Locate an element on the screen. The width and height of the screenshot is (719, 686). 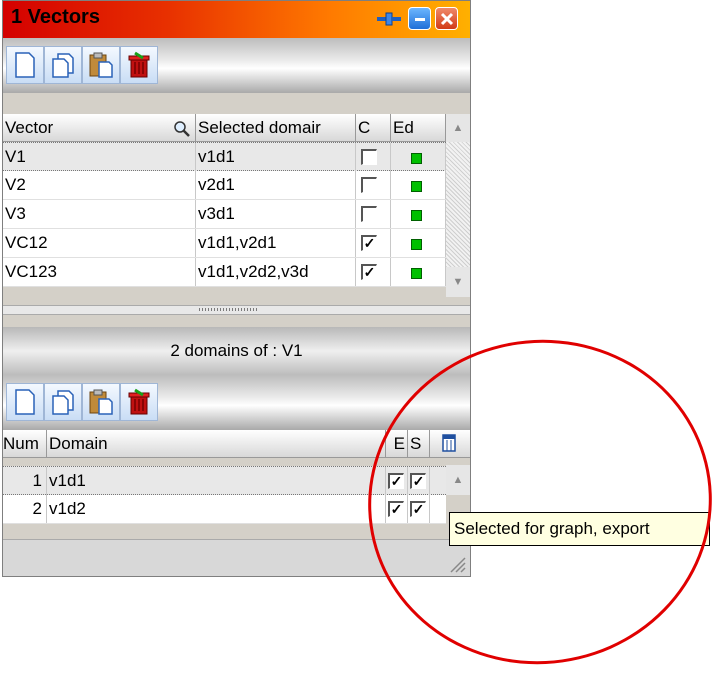
selected-domain-cell: v1d1,v2d1 is located at coordinates (276, 243).